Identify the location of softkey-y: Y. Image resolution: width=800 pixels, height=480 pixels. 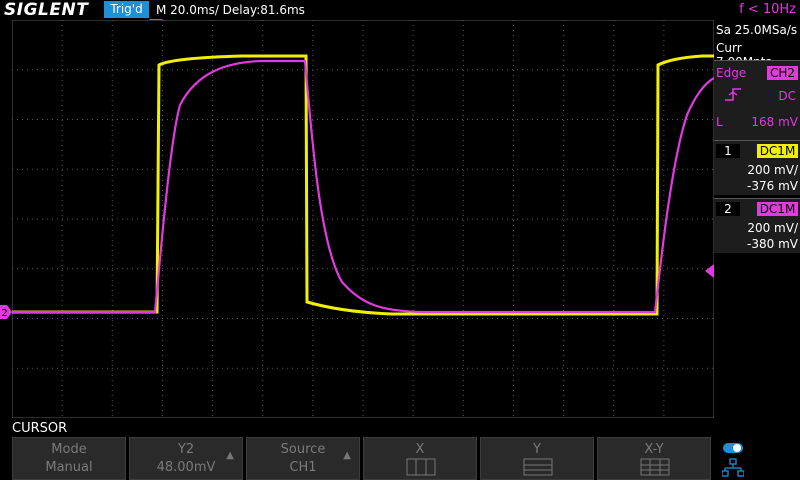
(537, 458).